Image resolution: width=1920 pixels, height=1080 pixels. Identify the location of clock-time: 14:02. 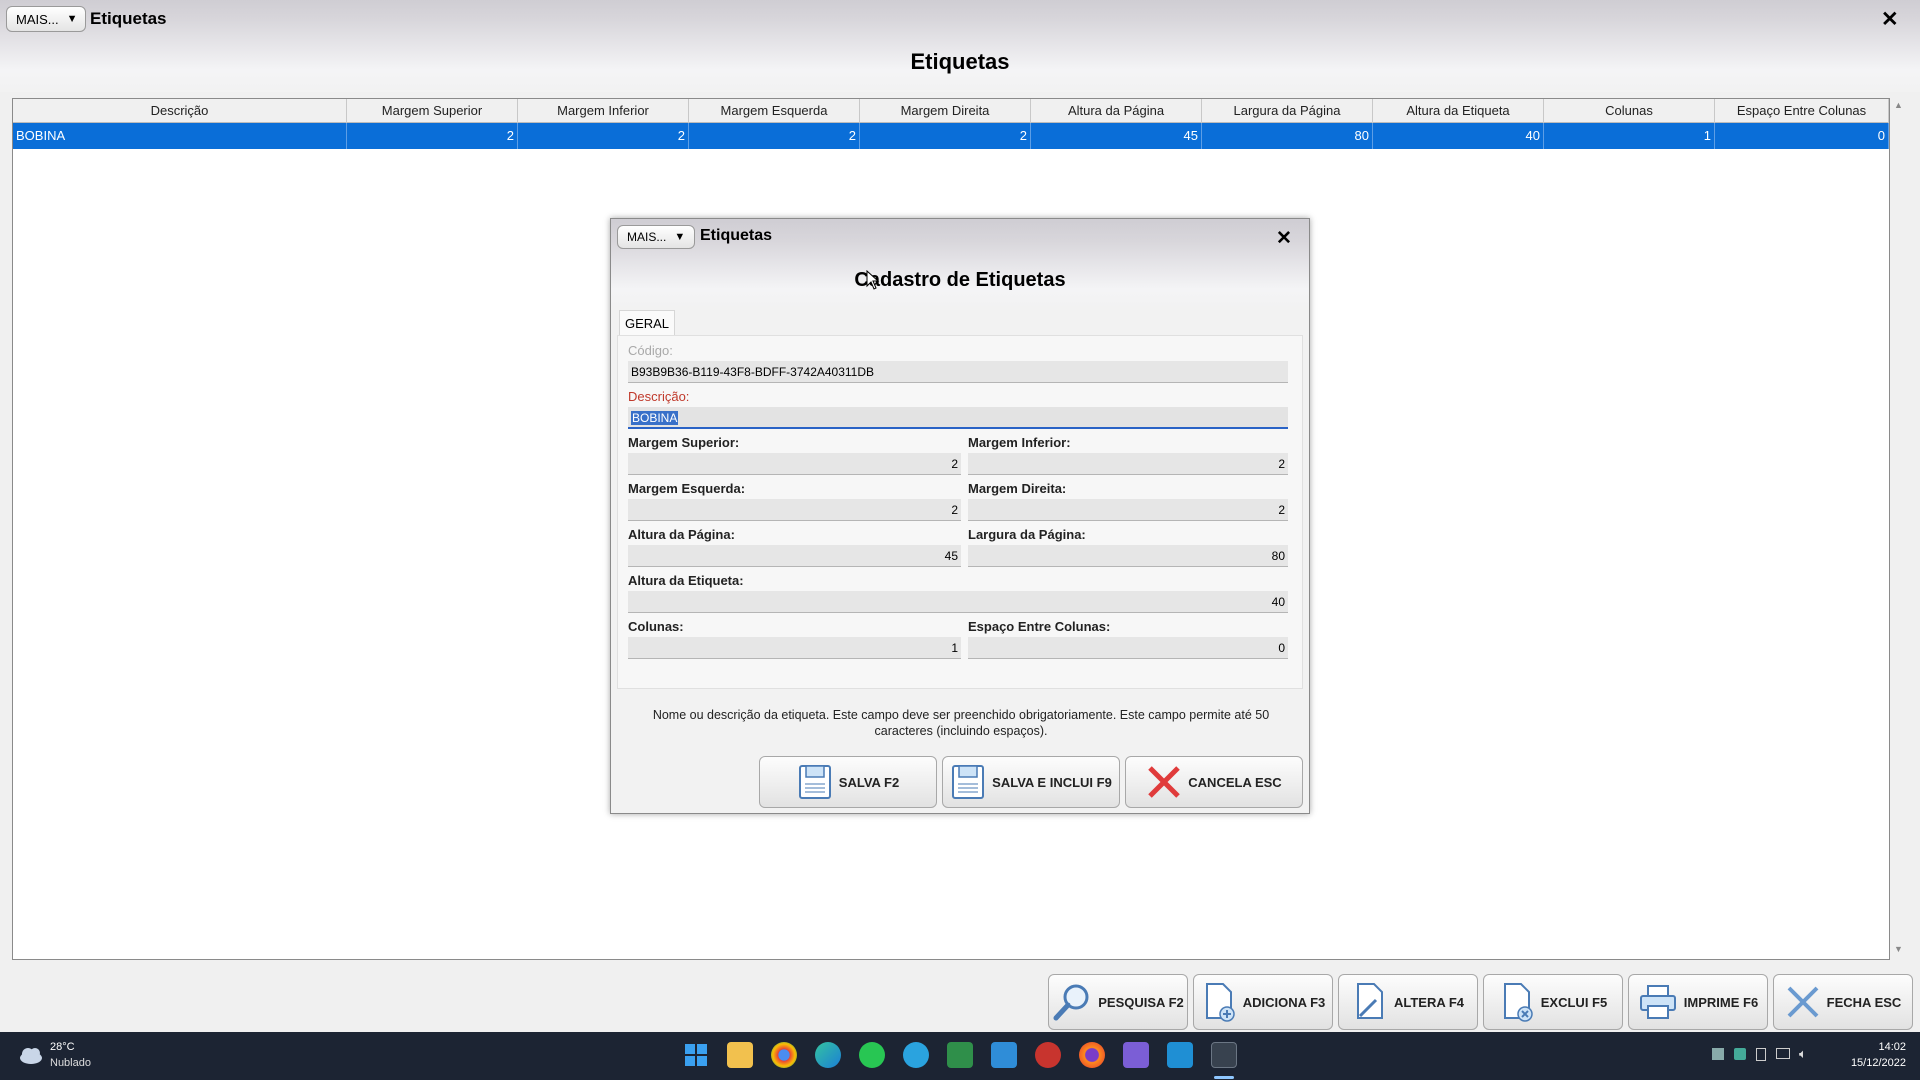
(1886, 1047).